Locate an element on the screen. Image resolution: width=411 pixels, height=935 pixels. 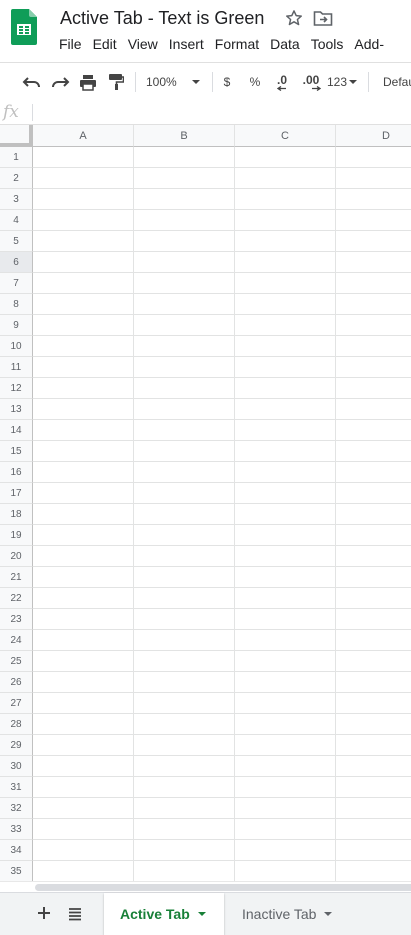
row-header-19: 19 is located at coordinates (16, 535).